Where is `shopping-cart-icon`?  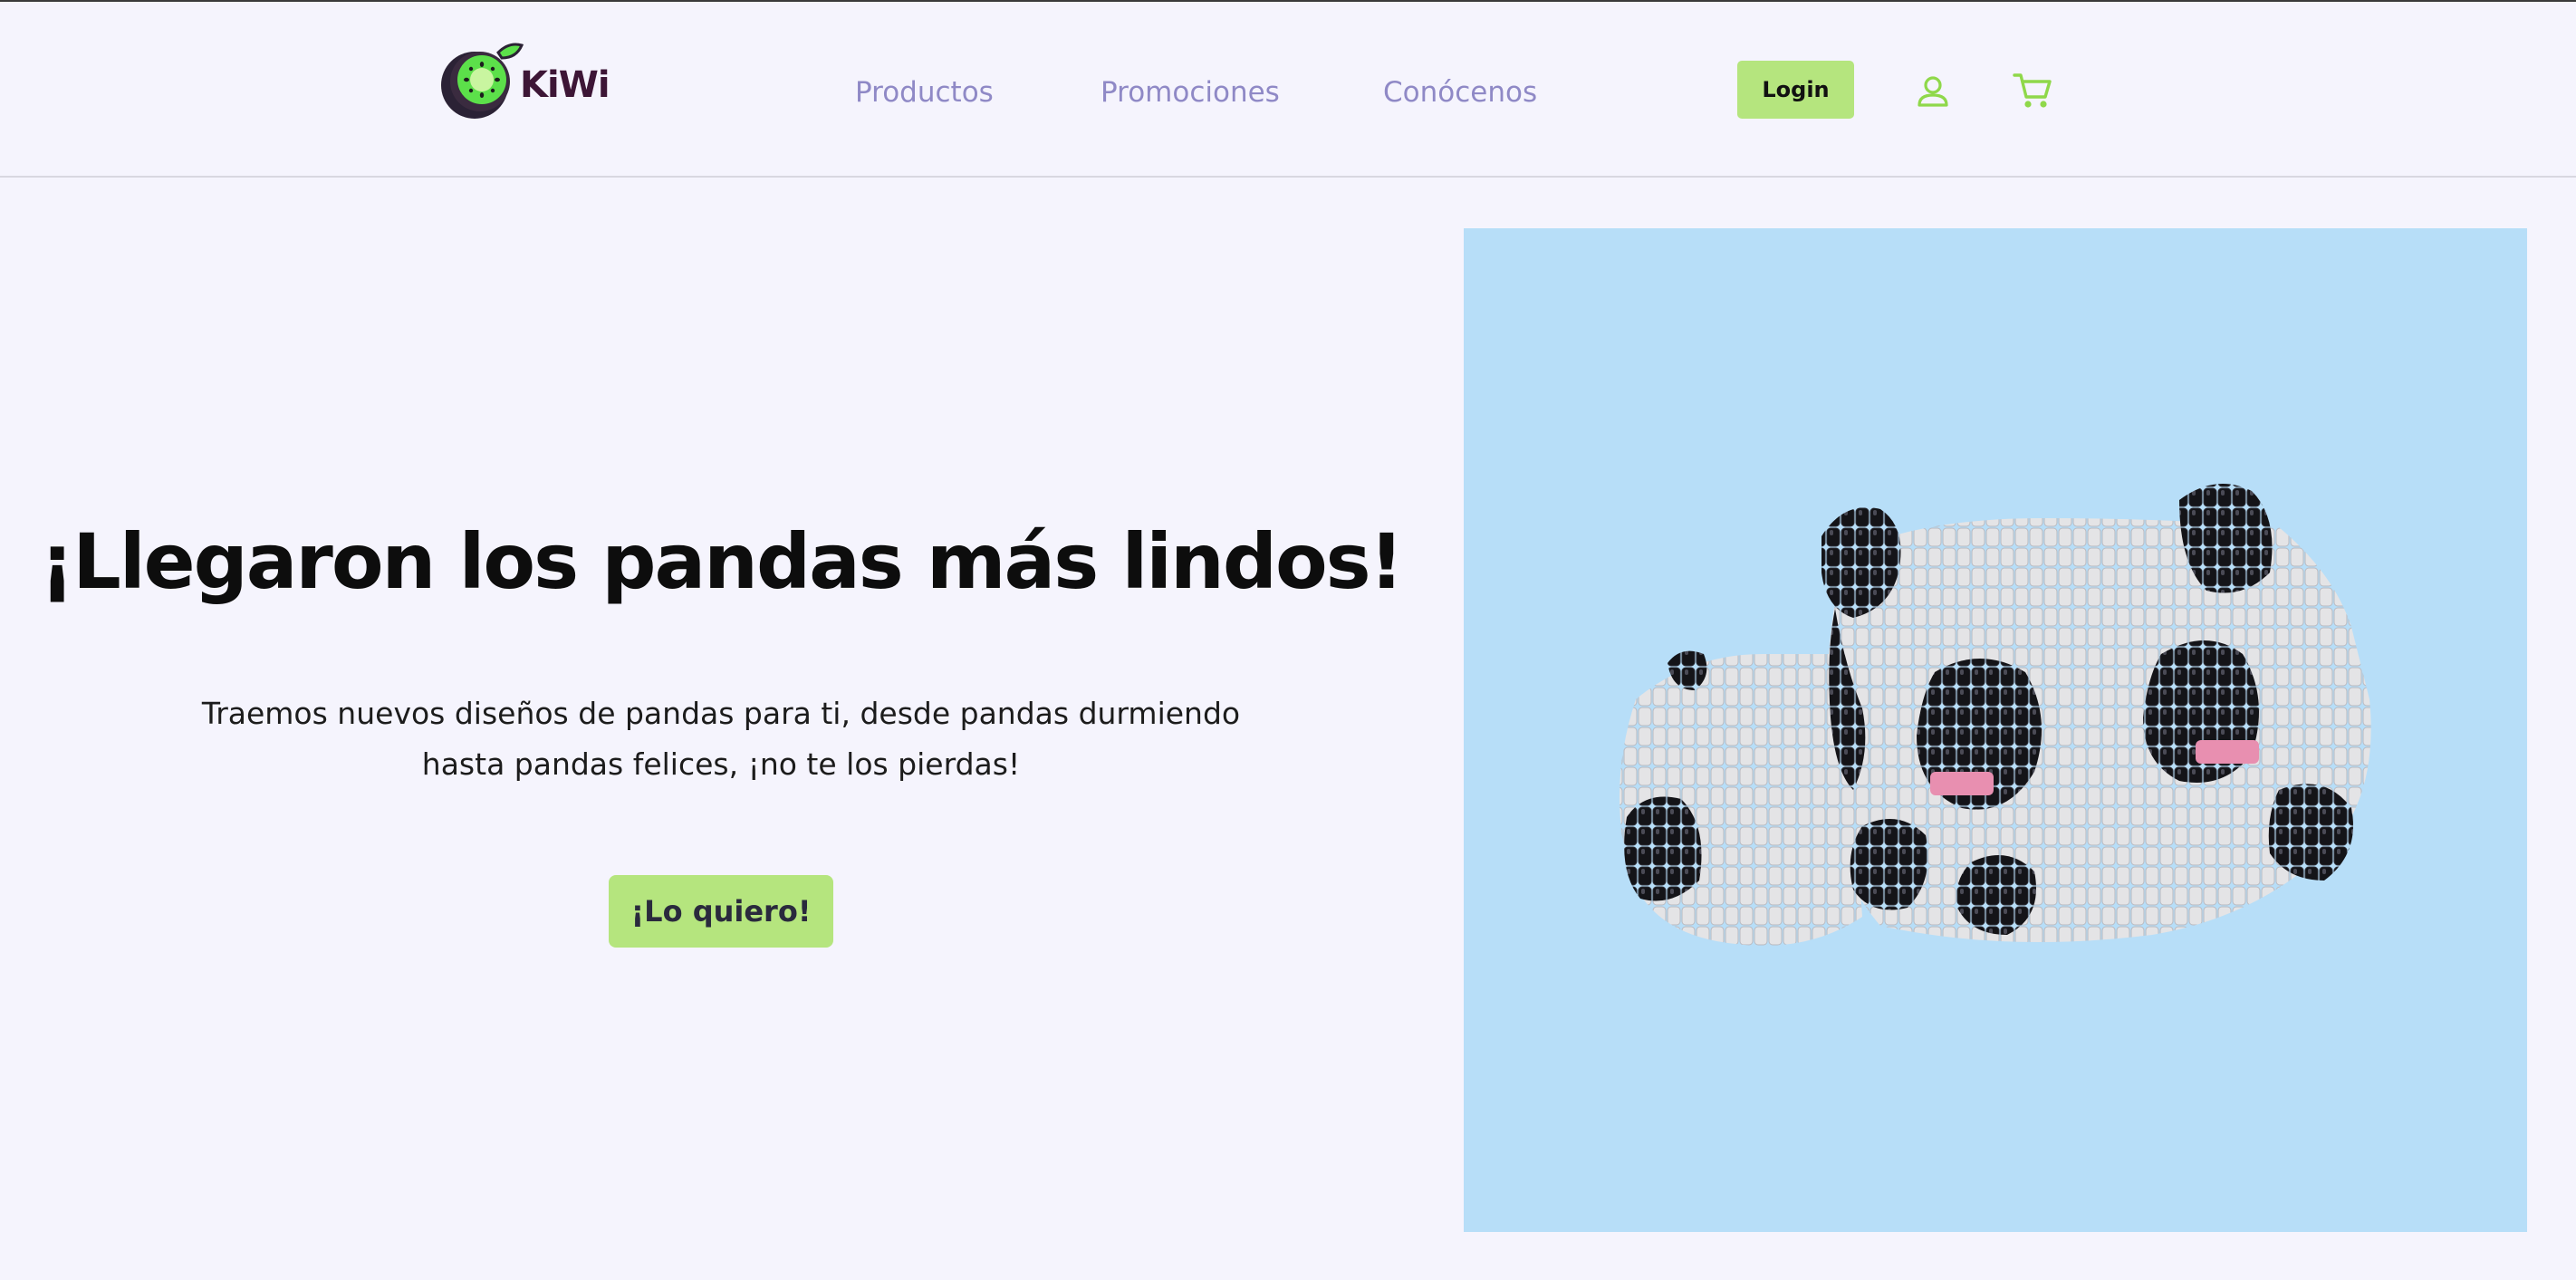
shopping-cart-icon is located at coordinates (2032, 91).